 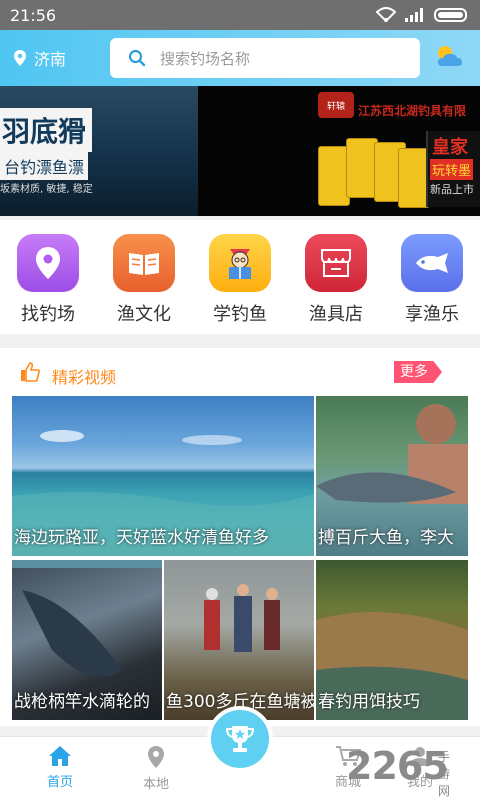 I want to click on watermark-number: 2265, so click(x=397, y=766).